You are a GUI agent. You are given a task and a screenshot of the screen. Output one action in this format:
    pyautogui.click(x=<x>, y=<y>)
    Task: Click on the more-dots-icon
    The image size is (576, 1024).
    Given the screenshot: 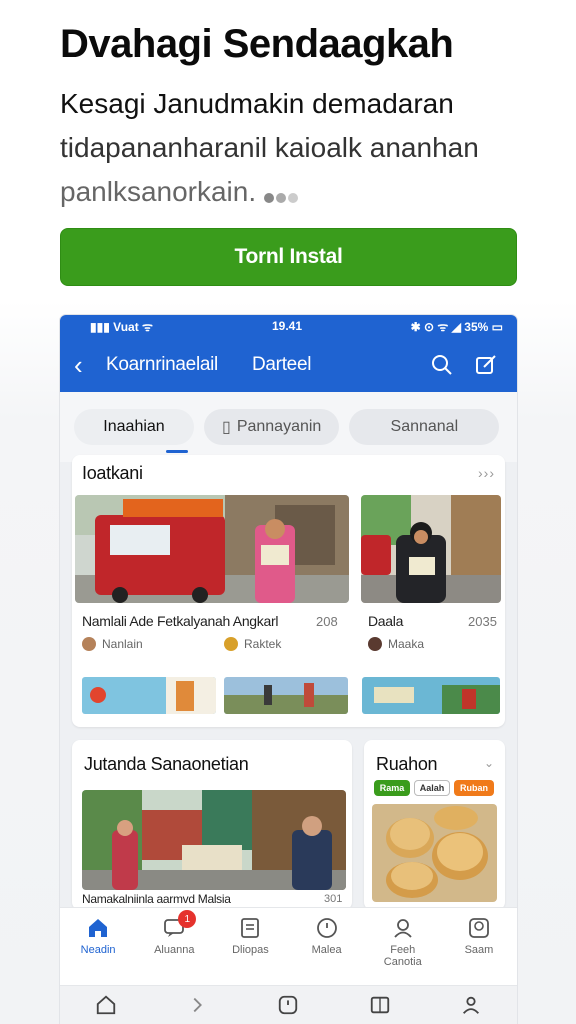 What is the action you would take?
    pyautogui.click(x=282, y=194)
    